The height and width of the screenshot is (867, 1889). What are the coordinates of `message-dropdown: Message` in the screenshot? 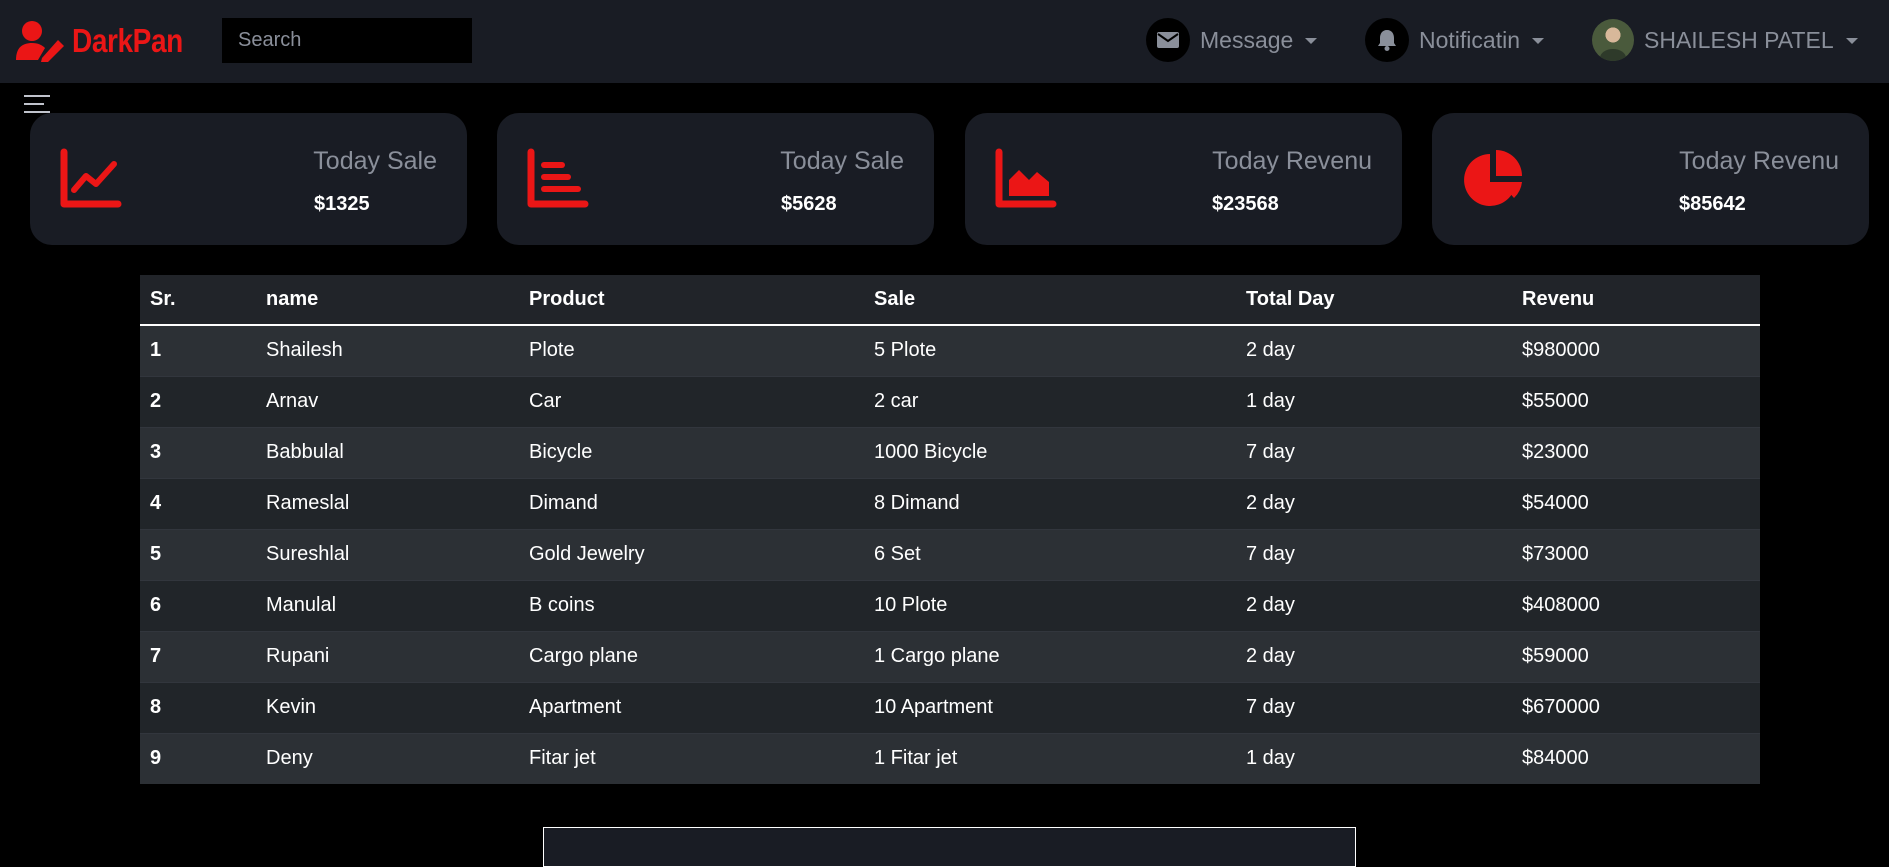 It's located at (1232, 40).